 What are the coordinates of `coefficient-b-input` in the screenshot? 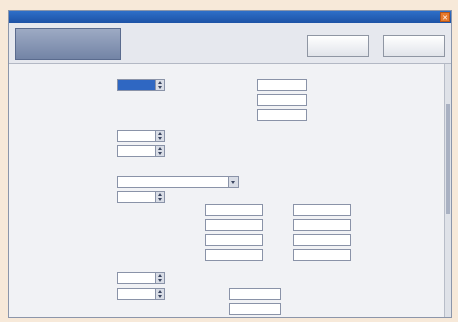 It's located at (255, 309).